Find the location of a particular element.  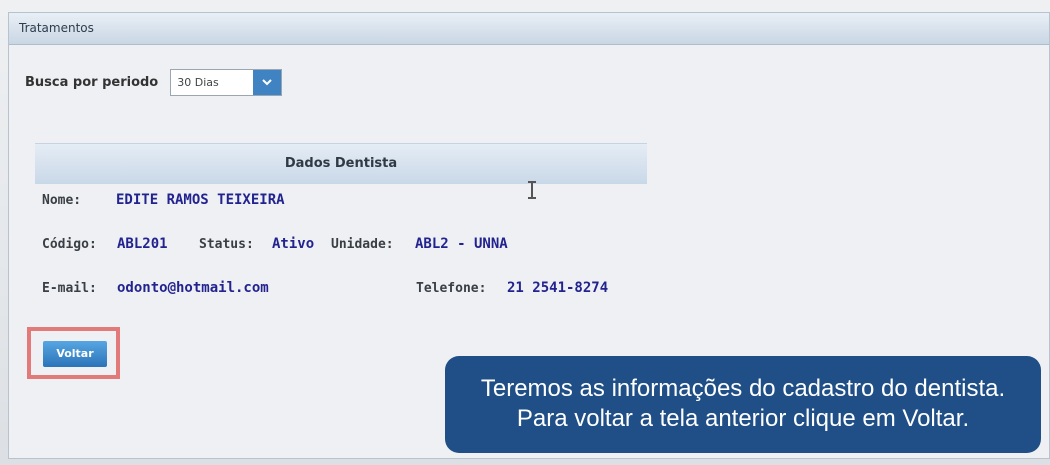

chevron-down-icon is located at coordinates (267, 82).